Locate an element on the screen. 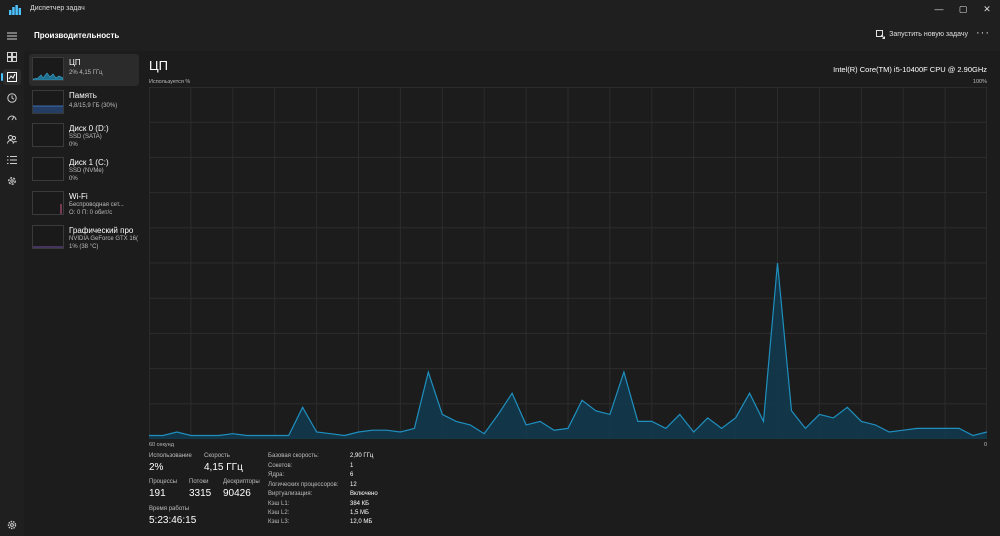  processes-icon is located at coordinates (12, 57).